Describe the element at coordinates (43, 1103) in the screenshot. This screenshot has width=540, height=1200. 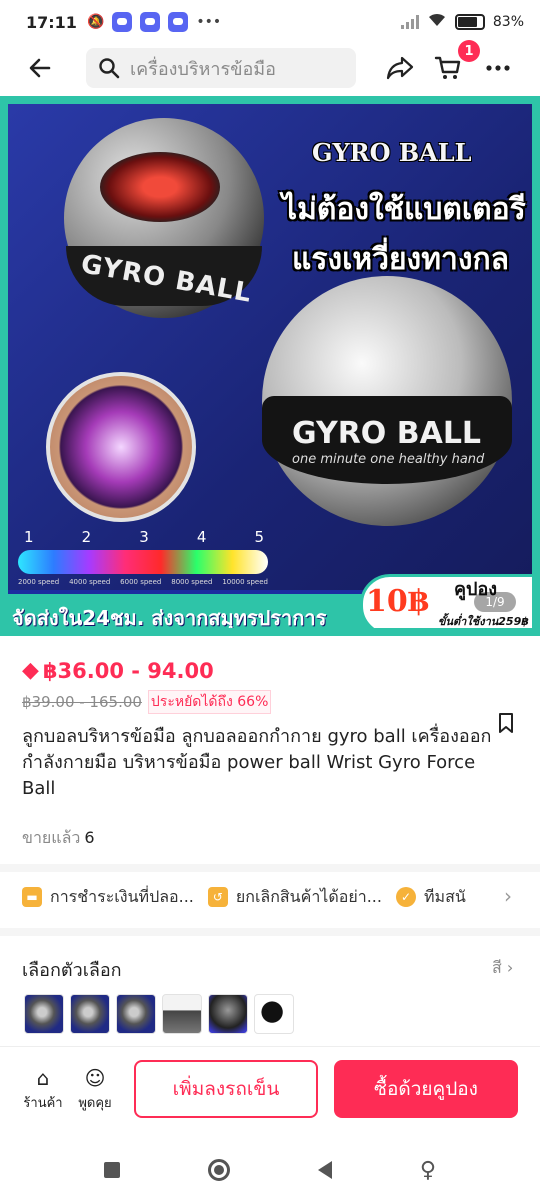
I see `shop-label: ร้านค้า` at that location.